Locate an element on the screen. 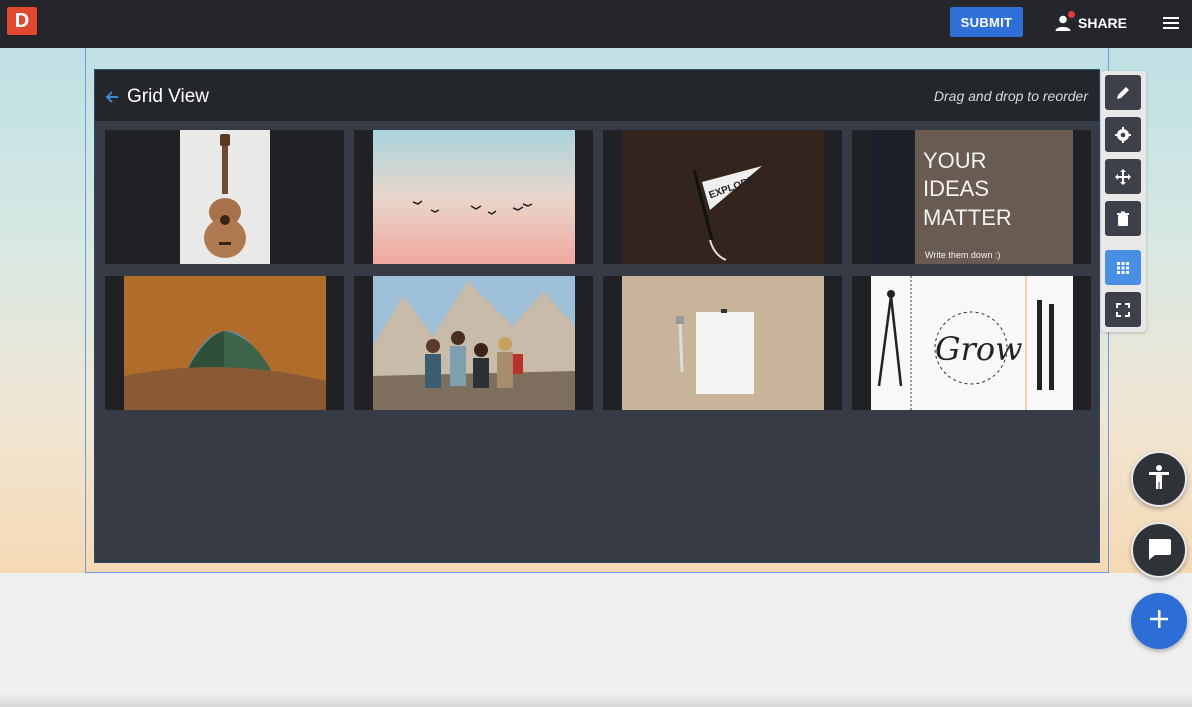  drawing-text: Grow is located at coordinates (979, 349).